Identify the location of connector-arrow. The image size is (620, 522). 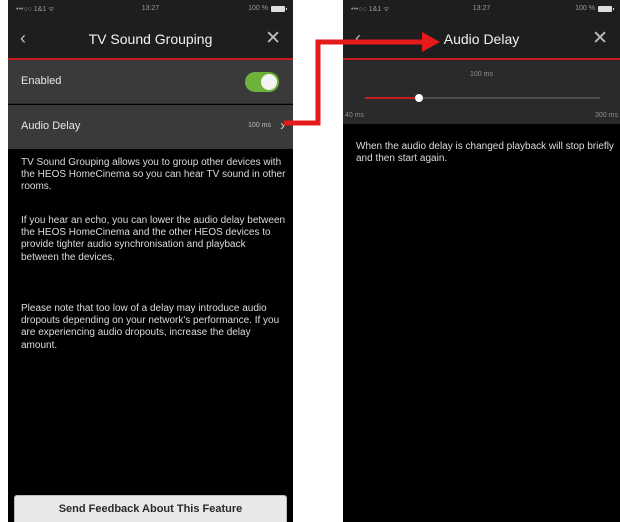
(362, 79).